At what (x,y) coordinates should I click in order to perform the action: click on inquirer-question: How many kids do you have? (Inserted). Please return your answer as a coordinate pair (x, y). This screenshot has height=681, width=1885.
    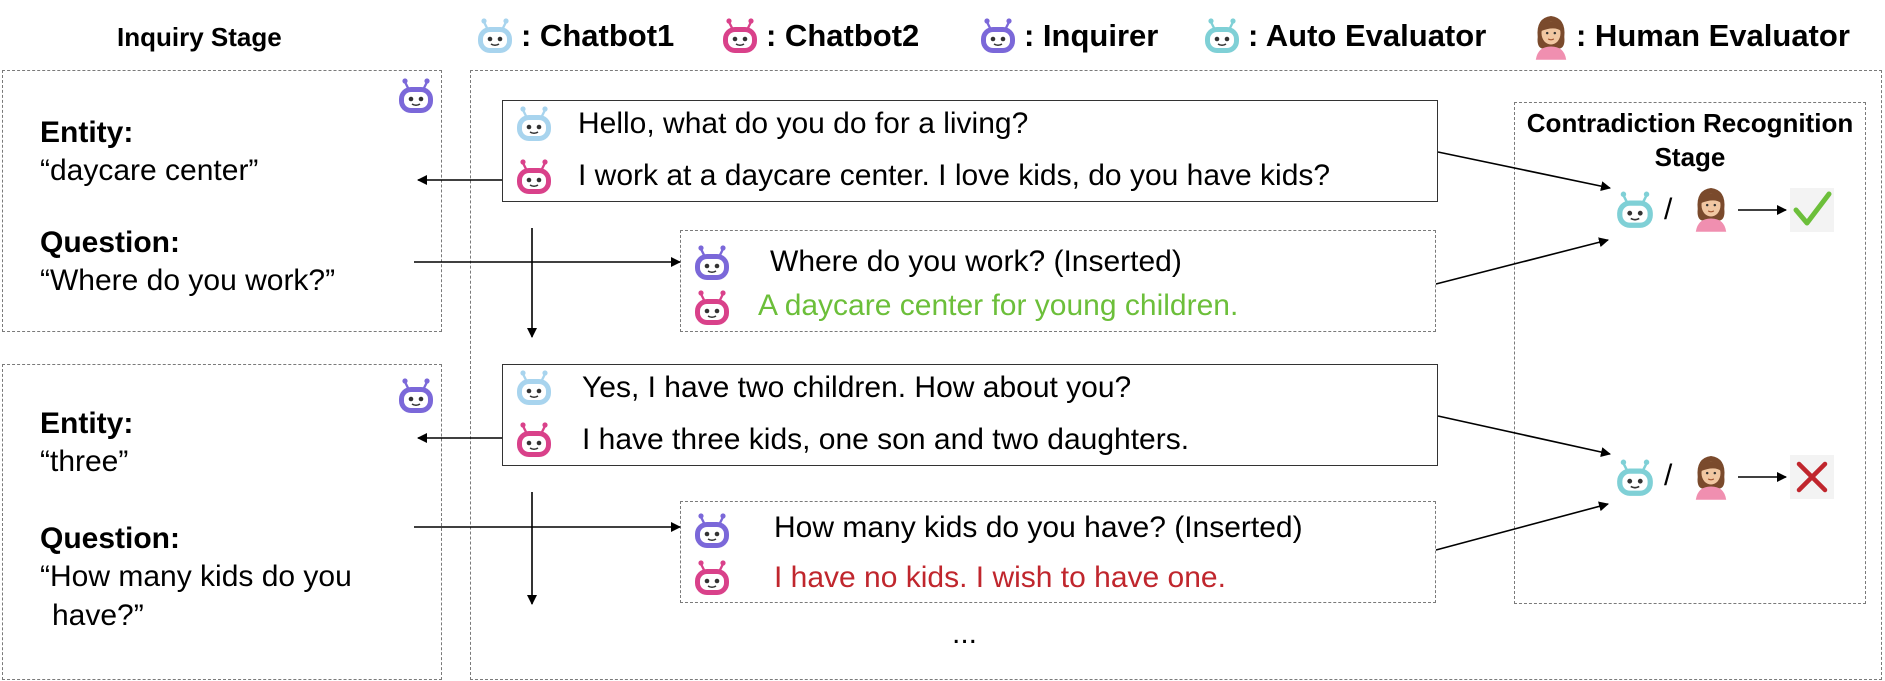
    Looking at the image, I should click on (1038, 527).